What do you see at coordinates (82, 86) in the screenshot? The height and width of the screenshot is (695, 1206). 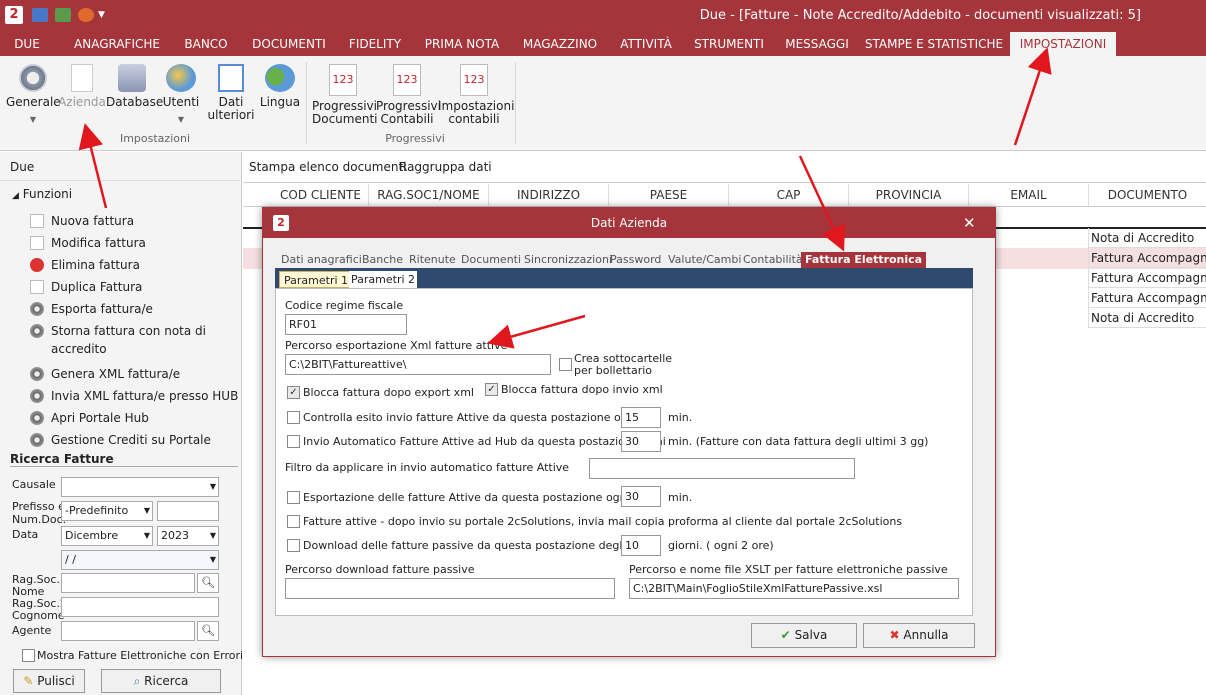 I see `azienda-button: Azienda` at bounding box center [82, 86].